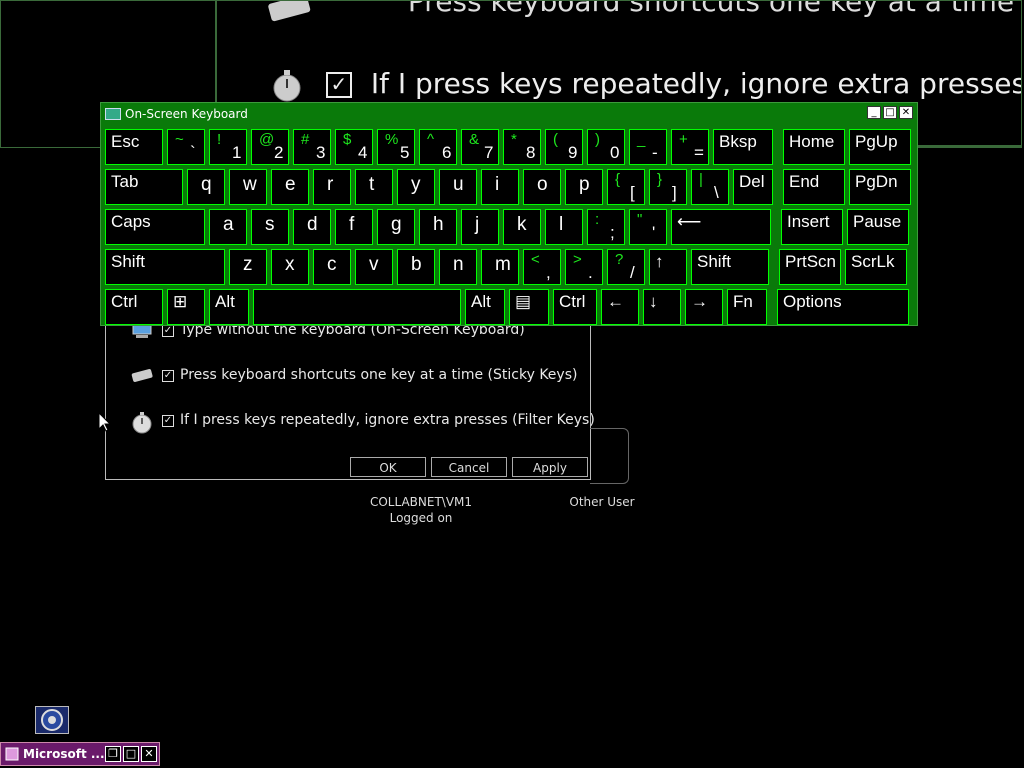 The image size is (1024, 768). What do you see at coordinates (312, 227) in the screenshot?
I see `key-d: d` at bounding box center [312, 227].